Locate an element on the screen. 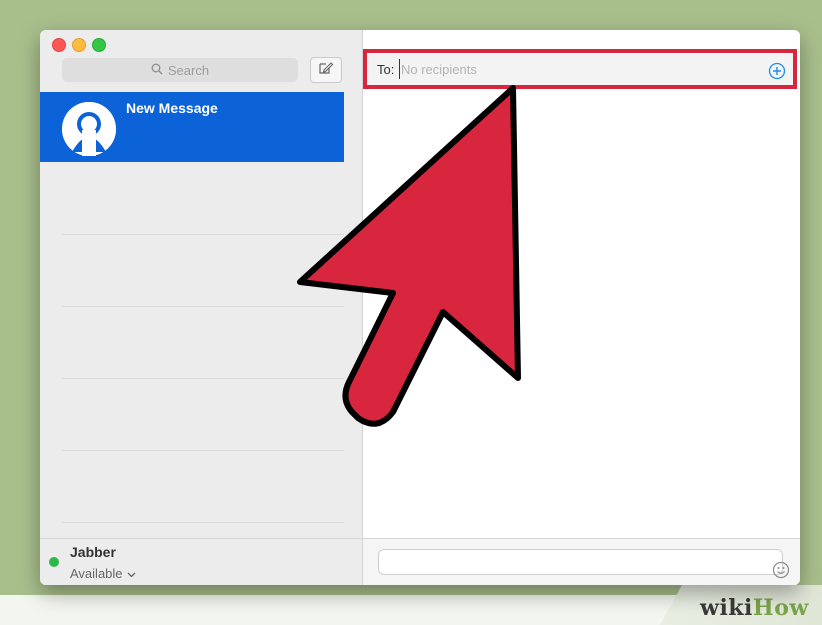  search-icon is located at coordinates (157, 70).